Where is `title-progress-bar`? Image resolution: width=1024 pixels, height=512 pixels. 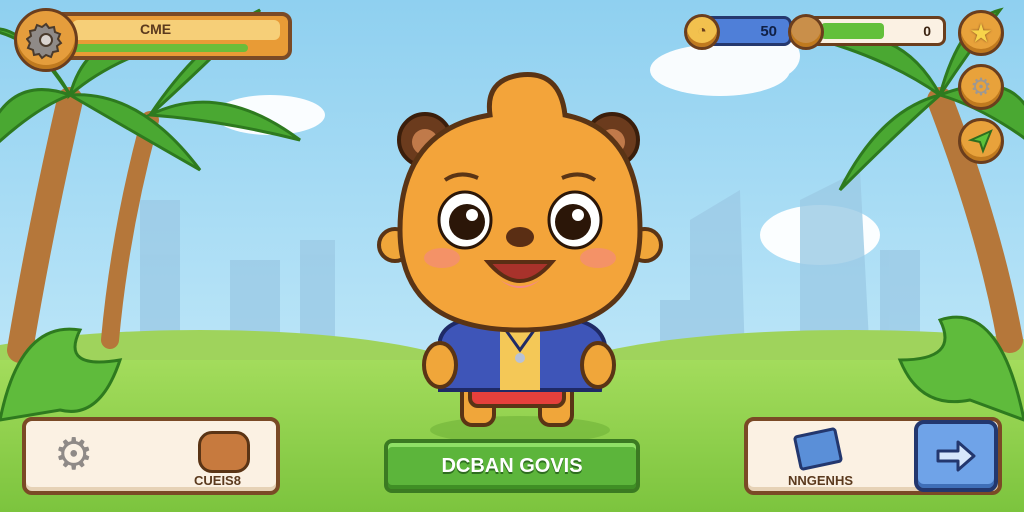 title-progress-bar is located at coordinates (160, 48).